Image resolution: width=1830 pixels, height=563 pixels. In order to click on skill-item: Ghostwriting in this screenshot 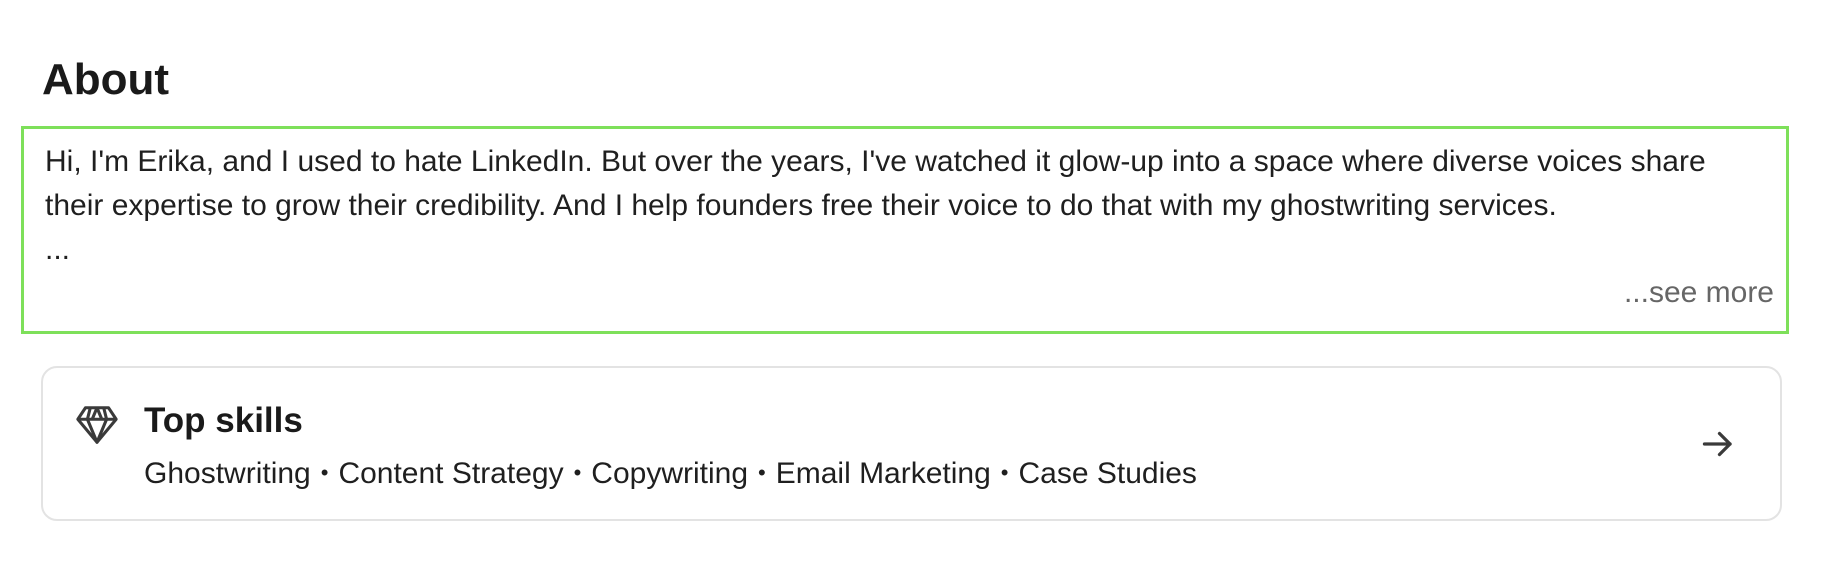, I will do `click(227, 473)`.